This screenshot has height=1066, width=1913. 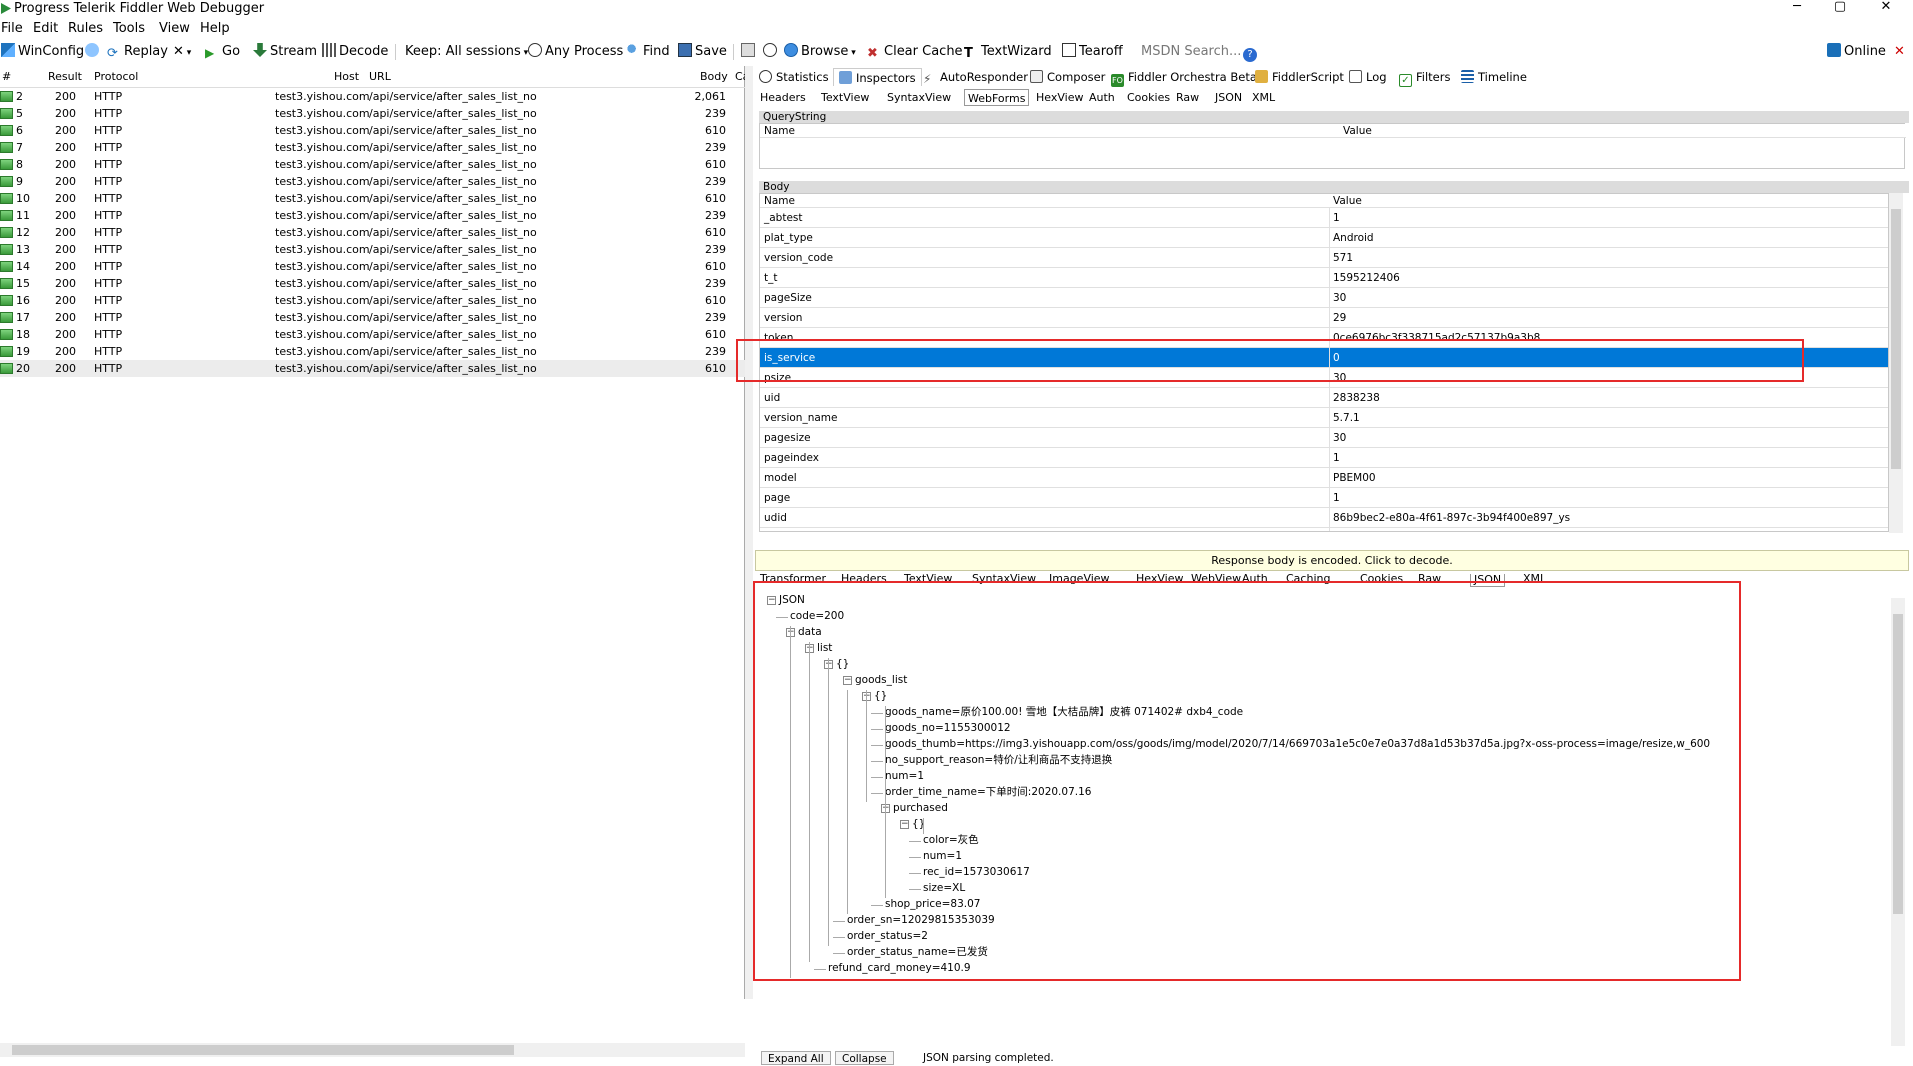 What do you see at coordinates (1187, 97) in the screenshot?
I see `request-tab-raw: Raw` at bounding box center [1187, 97].